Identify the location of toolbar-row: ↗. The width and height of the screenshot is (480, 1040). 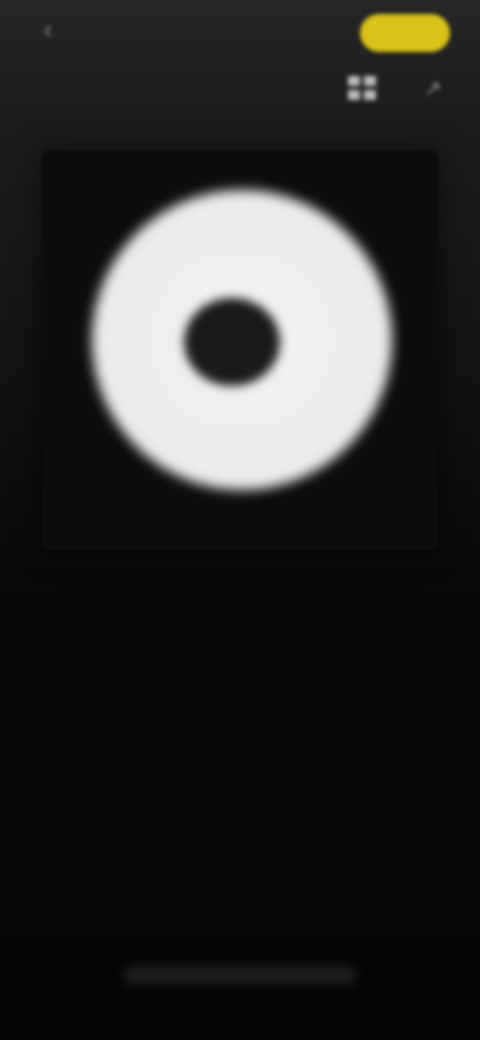
(240, 88).